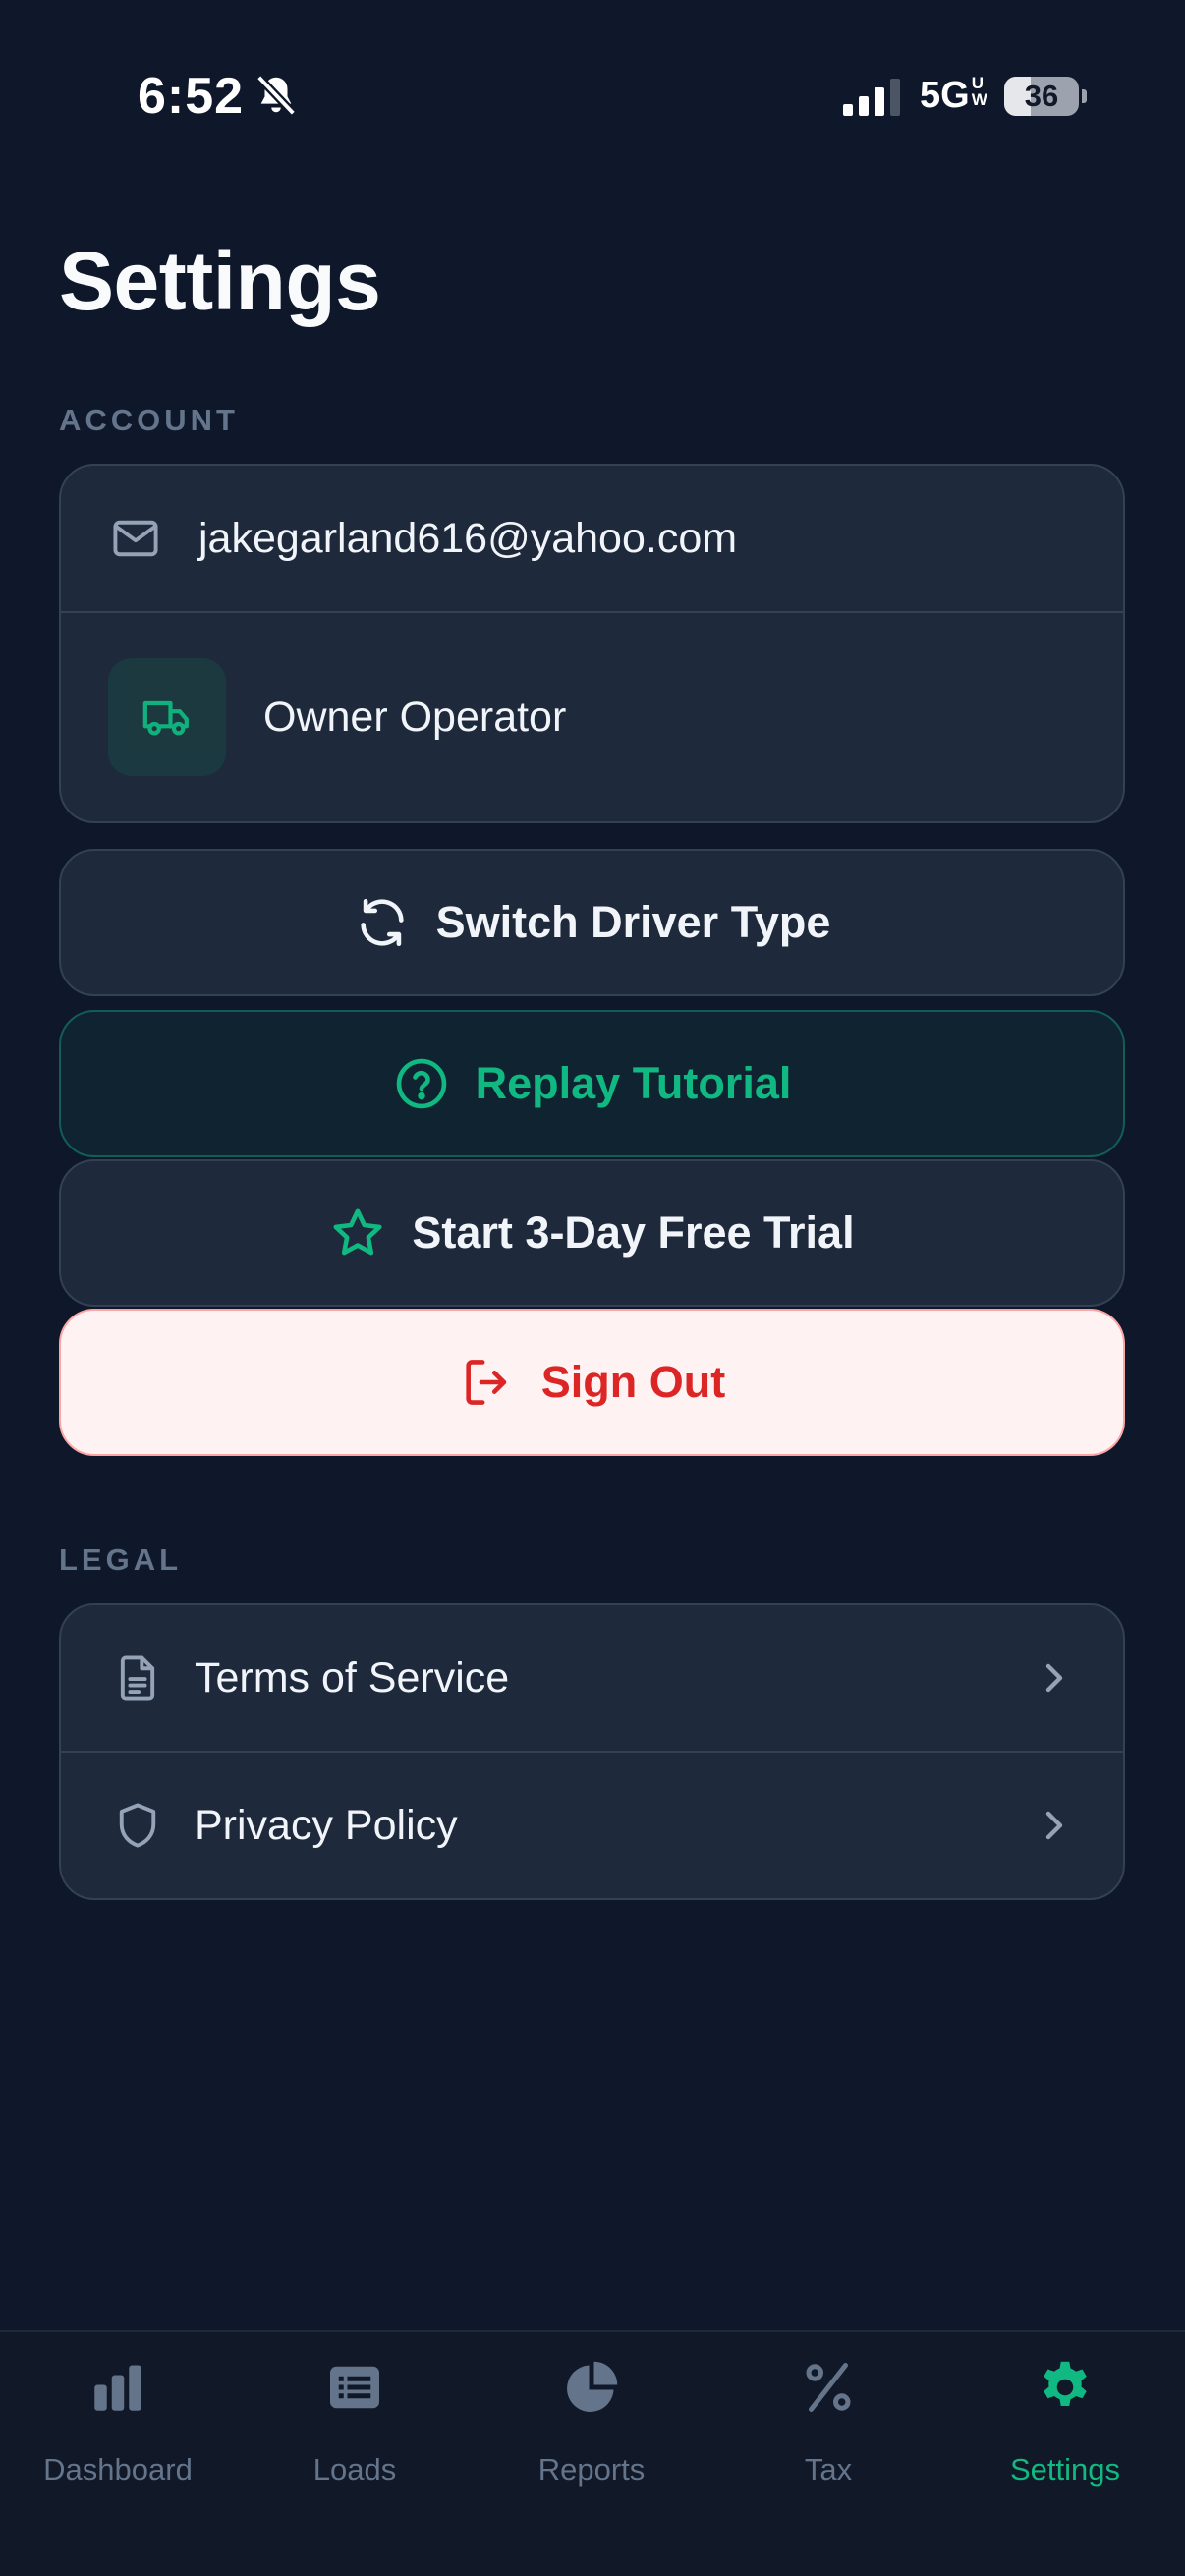 The image size is (1185, 2576). I want to click on battery-level: 36, so click(1041, 96).